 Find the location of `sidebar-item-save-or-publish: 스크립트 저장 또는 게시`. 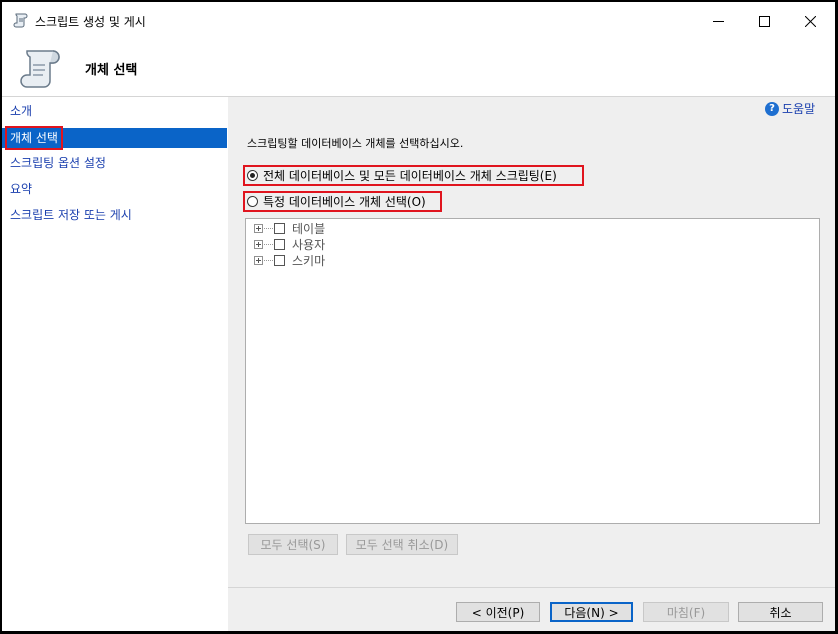

sidebar-item-save-or-publish: 스크립트 저장 또는 게시 is located at coordinates (114, 215).